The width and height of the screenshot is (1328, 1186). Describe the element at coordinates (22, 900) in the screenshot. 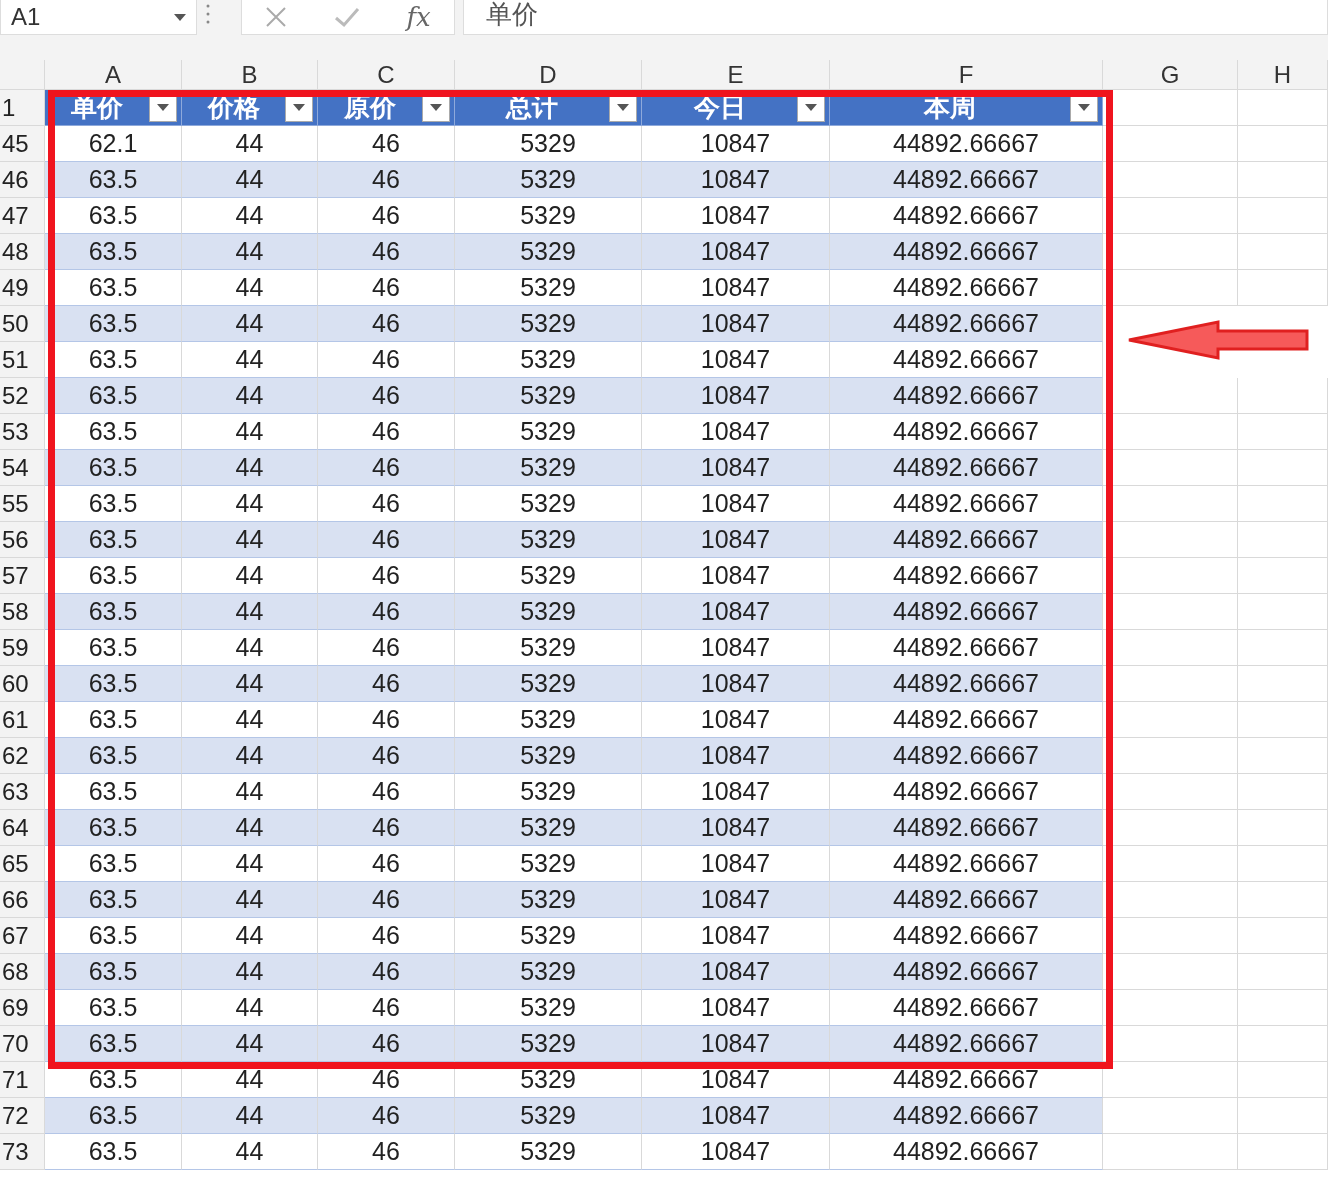

I see `row-header: 66` at that location.